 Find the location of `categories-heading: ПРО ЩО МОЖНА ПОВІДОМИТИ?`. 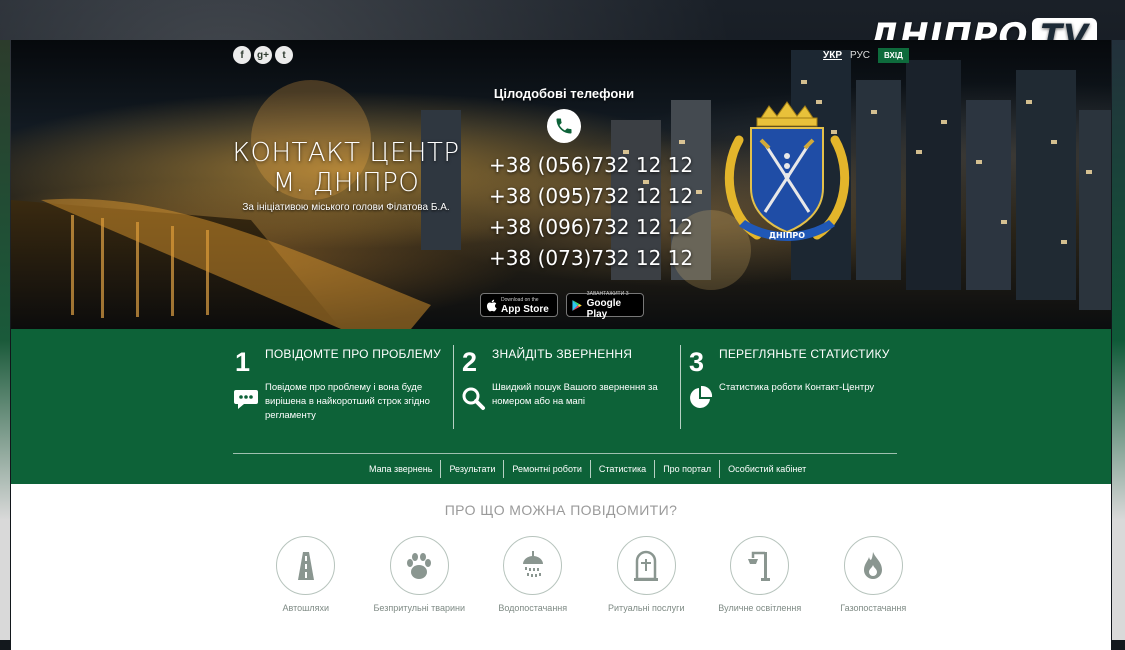

categories-heading: ПРО ЩО МОЖНА ПОВІДОМИТИ? is located at coordinates (561, 510).